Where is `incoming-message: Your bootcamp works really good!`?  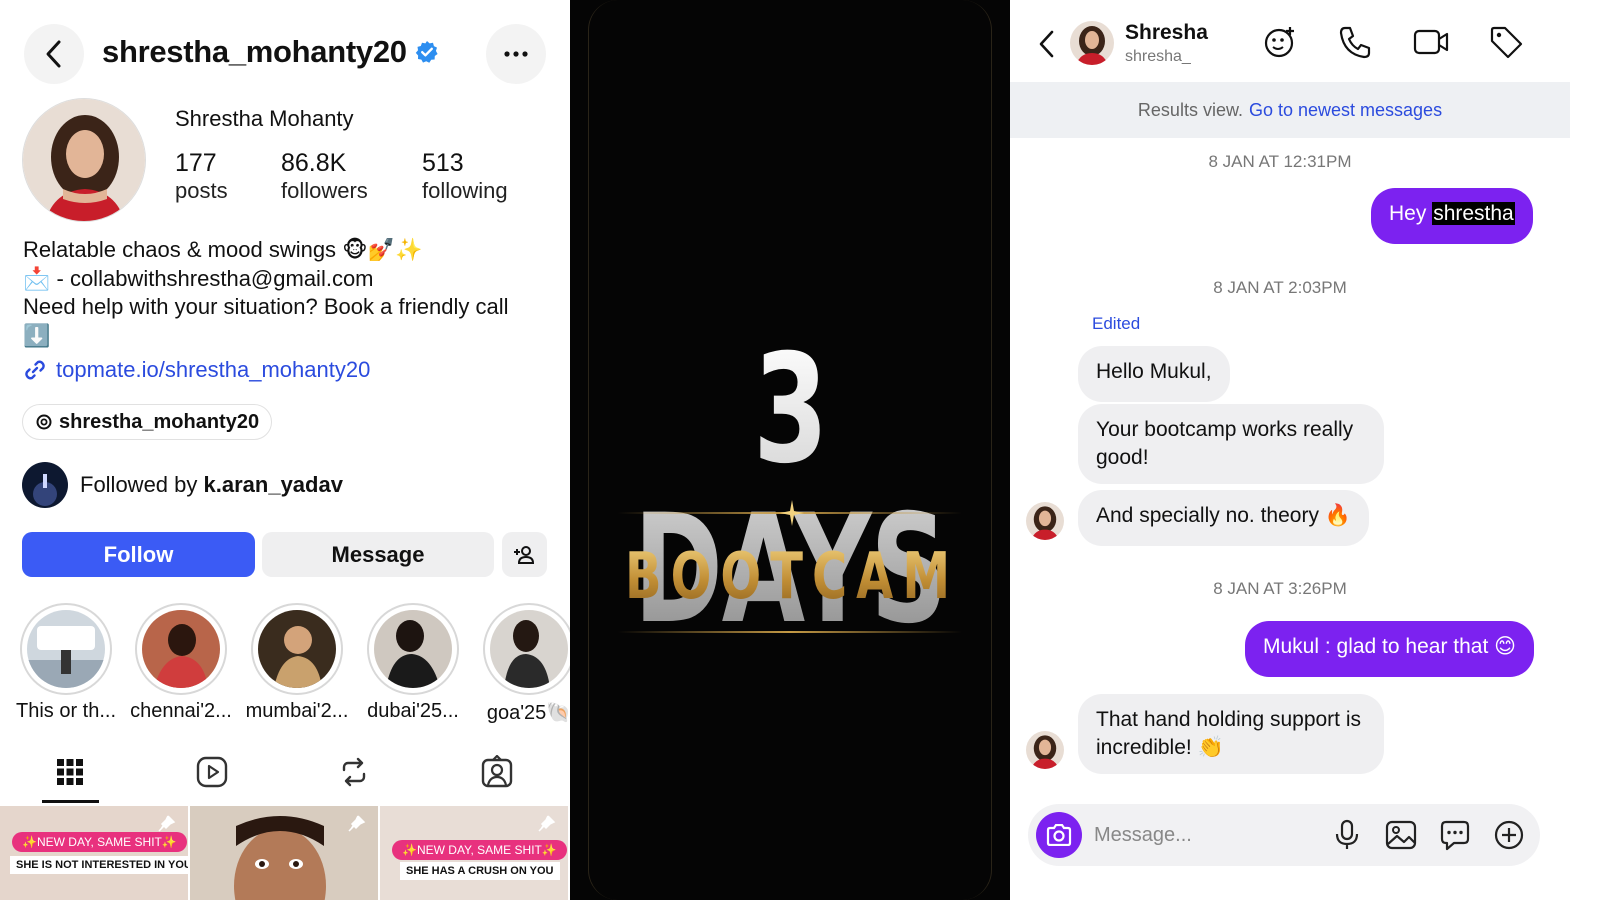
incoming-message: Your bootcamp works really good! is located at coordinates (1231, 444).